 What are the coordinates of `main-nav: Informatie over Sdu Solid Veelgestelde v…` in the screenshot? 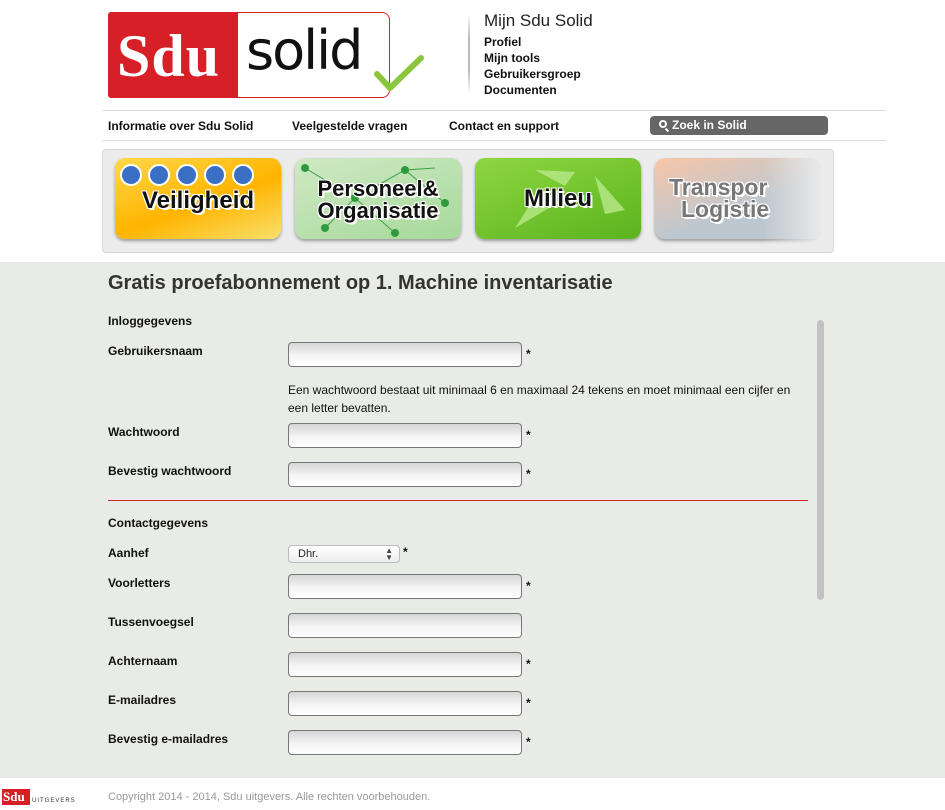 It's located at (494, 125).